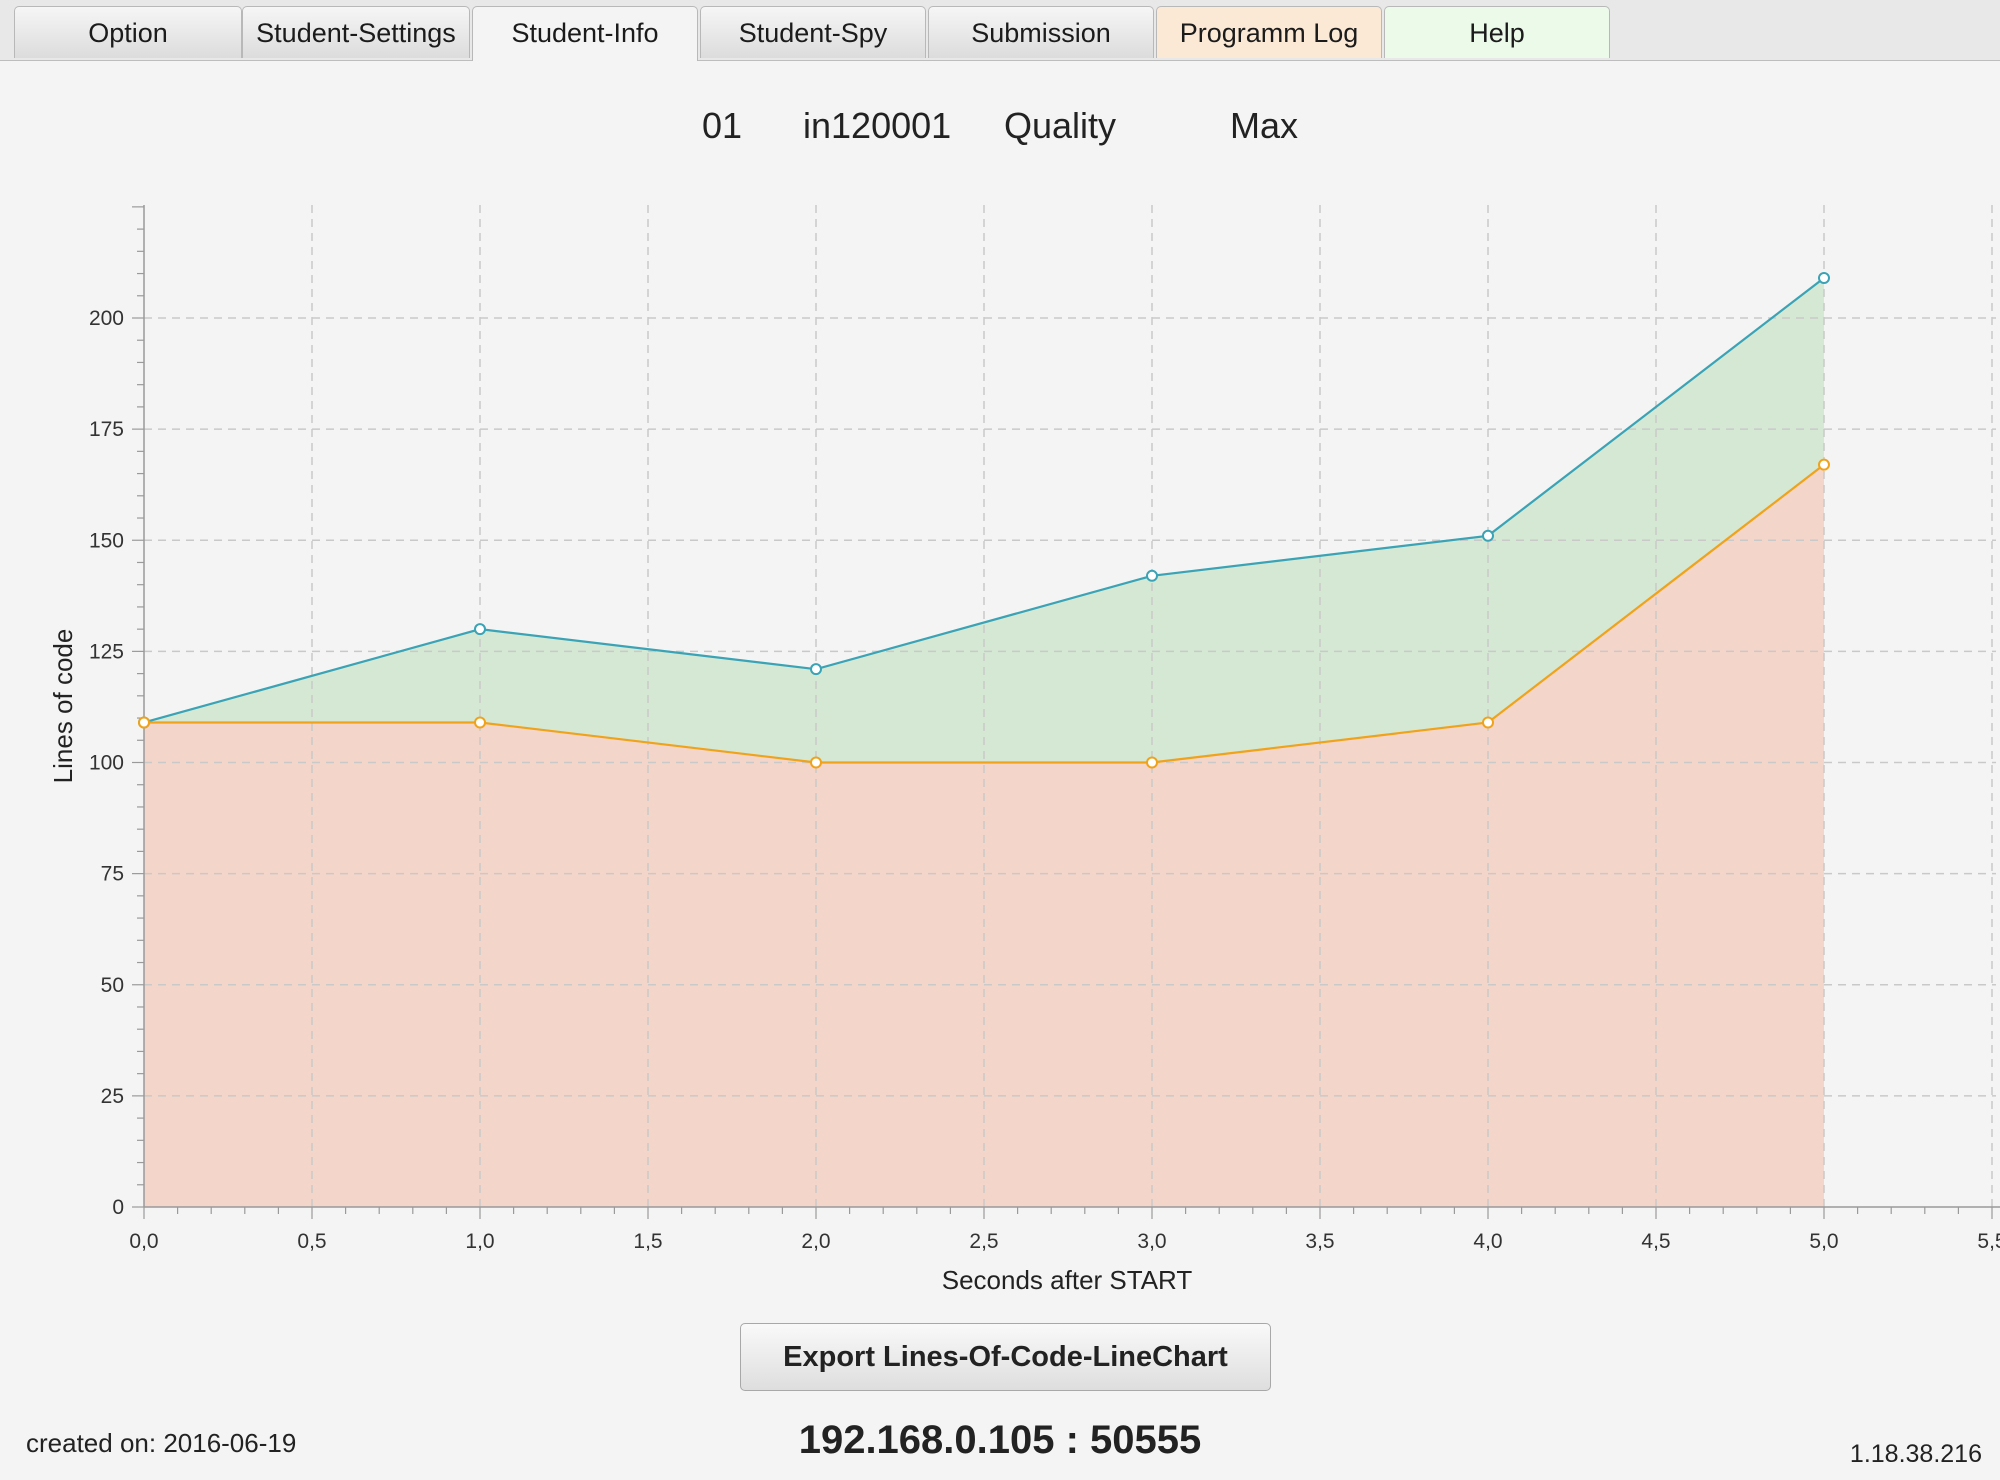  Describe the element at coordinates (106, 540) in the screenshot. I see `y-tick-label: 150` at that location.